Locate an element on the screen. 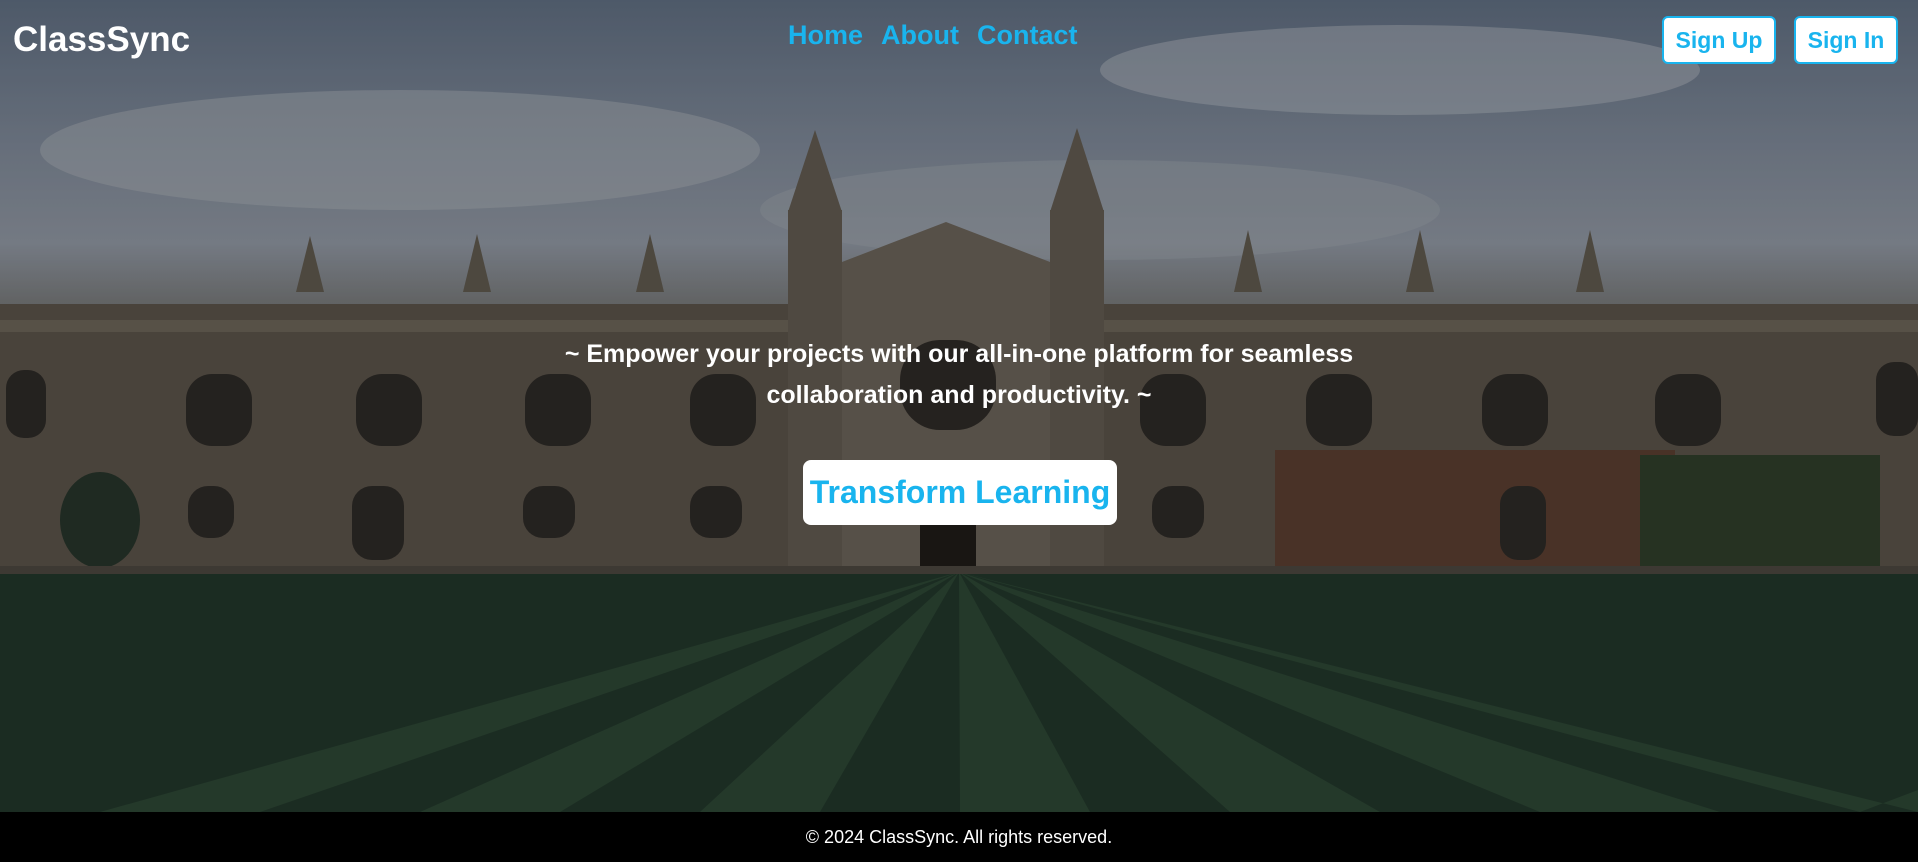  main-nav: Home About Contact is located at coordinates (932, 35).